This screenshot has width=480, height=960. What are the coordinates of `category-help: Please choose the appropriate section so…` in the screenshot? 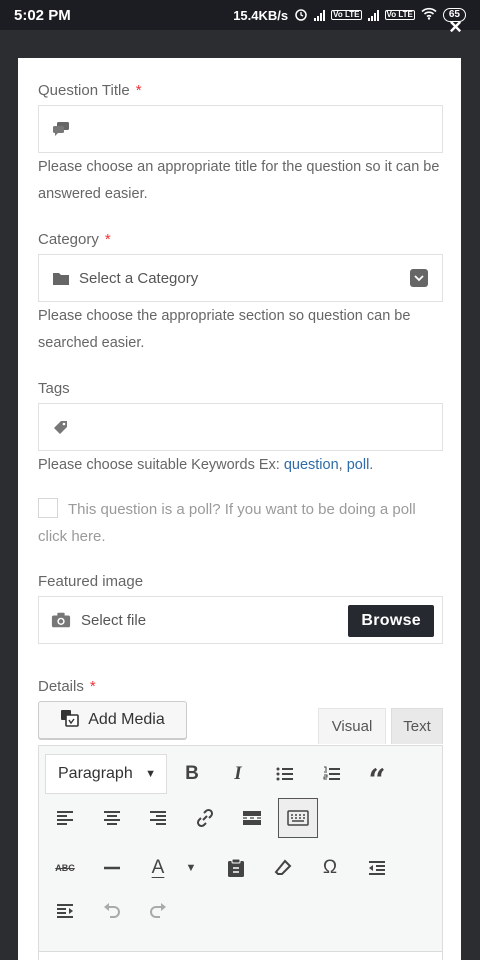 It's located at (224, 329).